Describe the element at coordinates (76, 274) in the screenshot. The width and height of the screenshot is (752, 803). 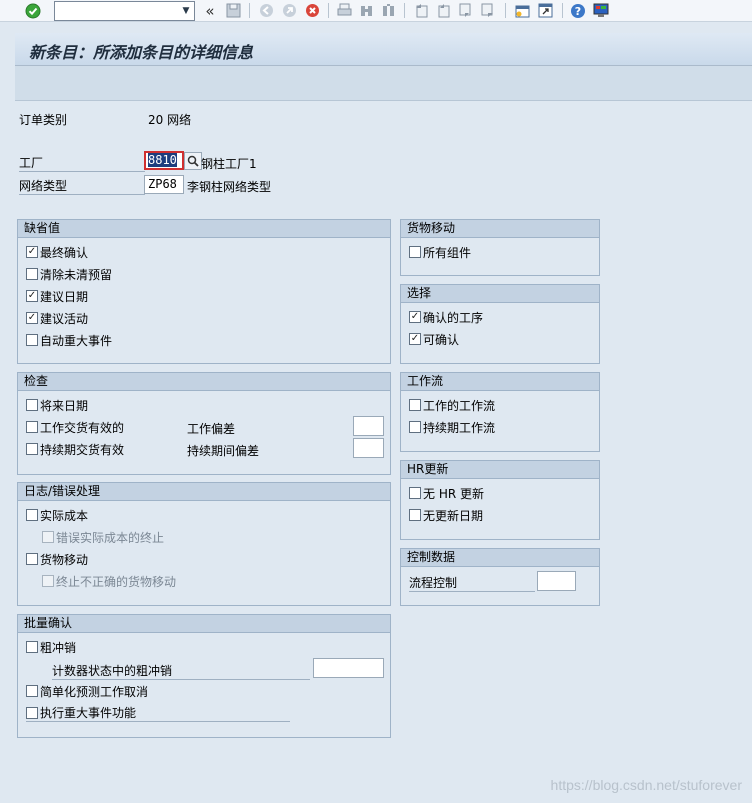
I see `checkbox-label: 清除未清预留` at that location.